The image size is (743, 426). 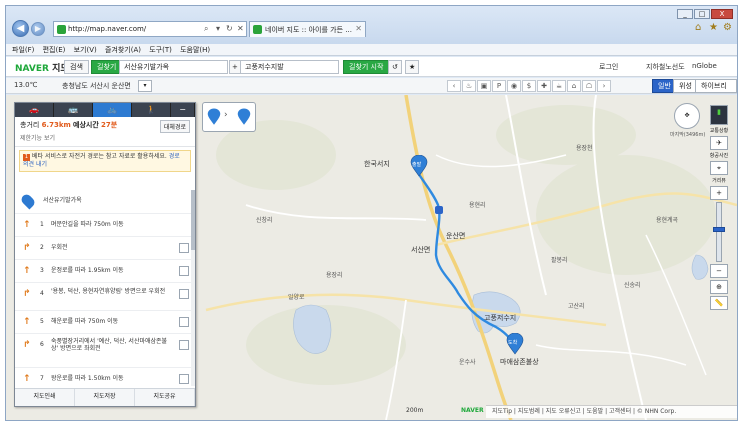 What do you see at coordinates (366, 67) in the screenshot?
I see `route-search-button: 길찾기 시작` at bounding box center [366, 67].